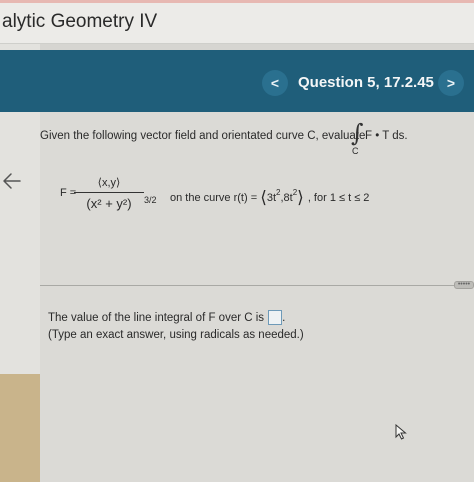 The image size is (474, 482). Describe the element at coordinates (150, 200) in the screenshot. I see `f-denominator-exponent: 3/2` at that location.